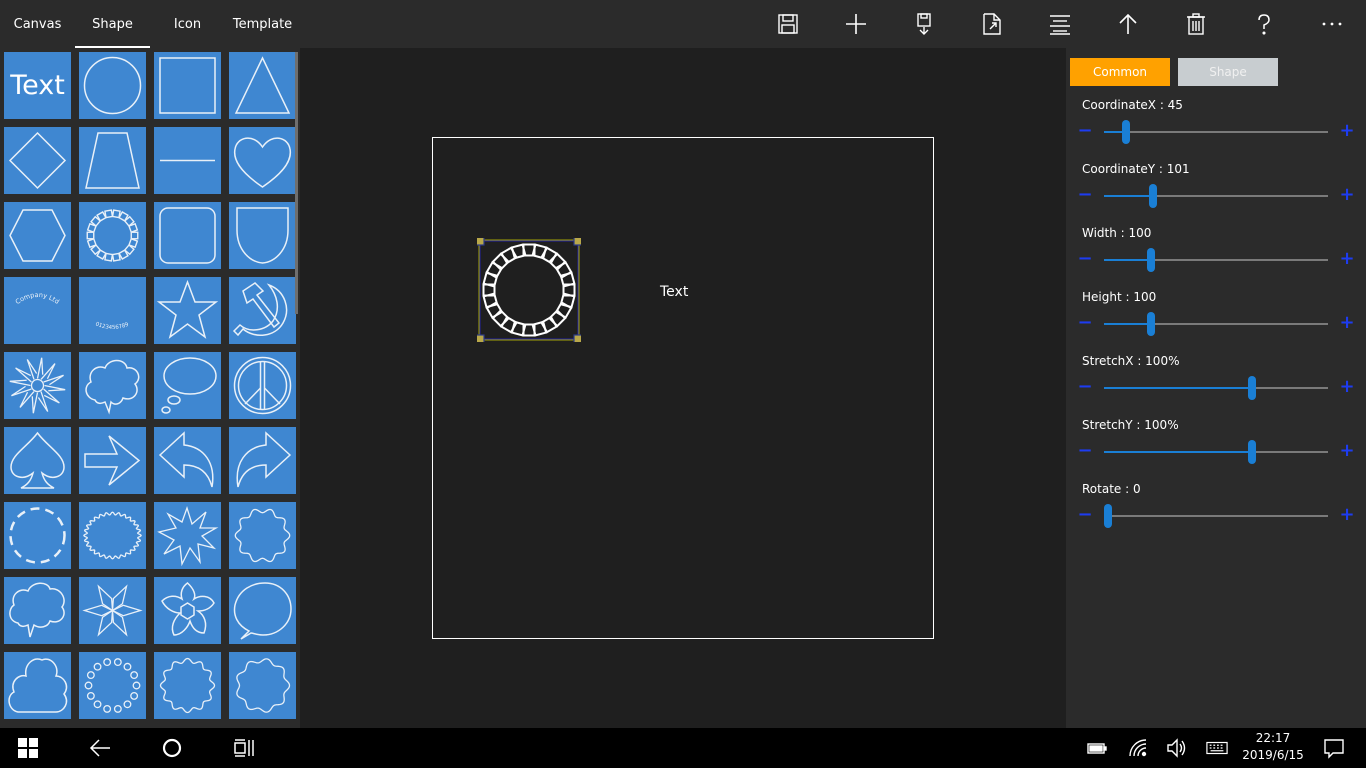 The width and height of the screenshot is (1366, 768). What do you see at coordinates (1177, 748) in the screenshot?
I see `volume-button` at bounding box center [1177, 748].